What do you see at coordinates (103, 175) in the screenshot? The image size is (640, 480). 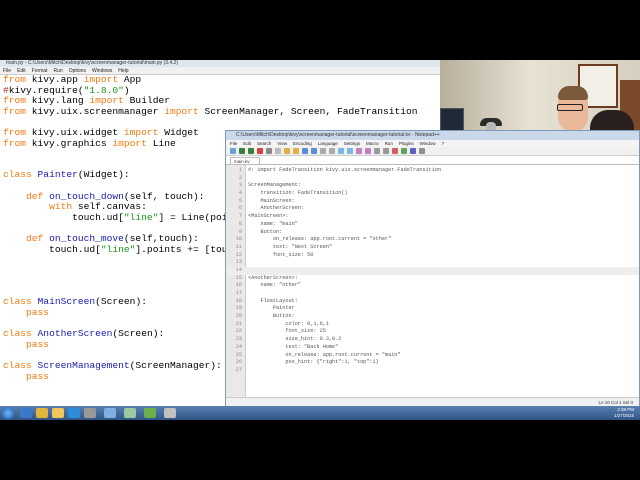 I see `code-token: (Widget):` at bounding box center [103, 175].